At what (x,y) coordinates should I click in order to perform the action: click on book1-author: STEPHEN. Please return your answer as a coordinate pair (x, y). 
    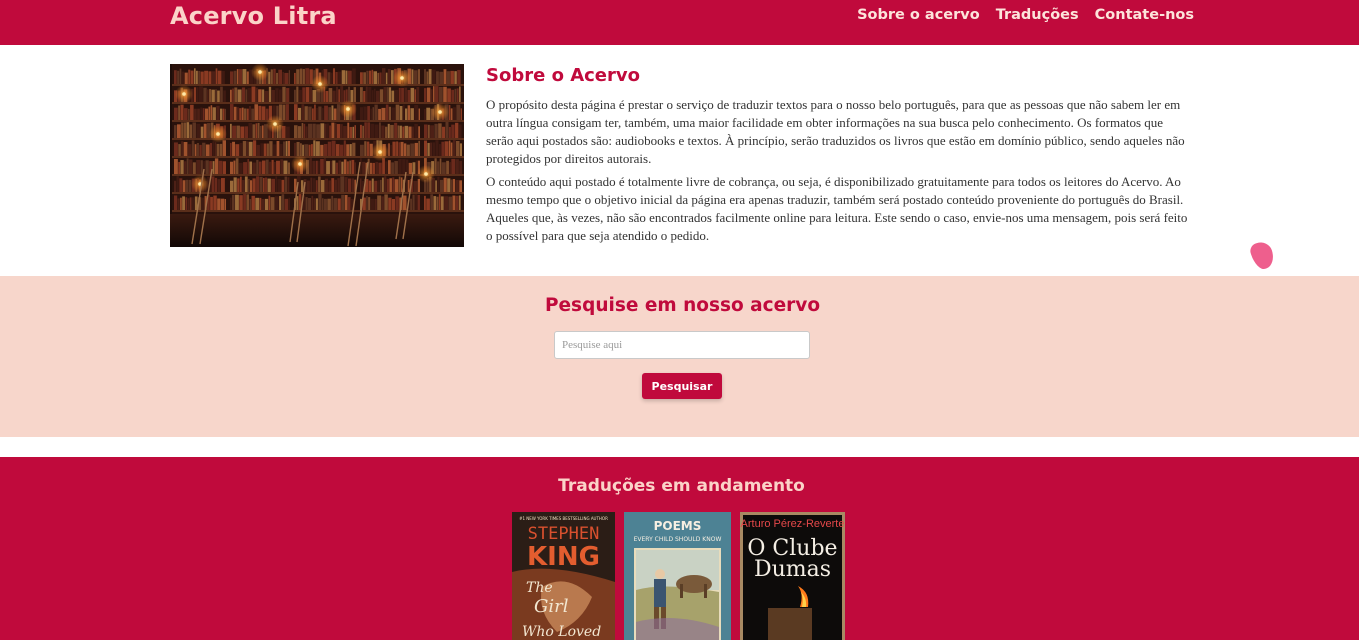
    Looking at the image, I should click on (564, 534).